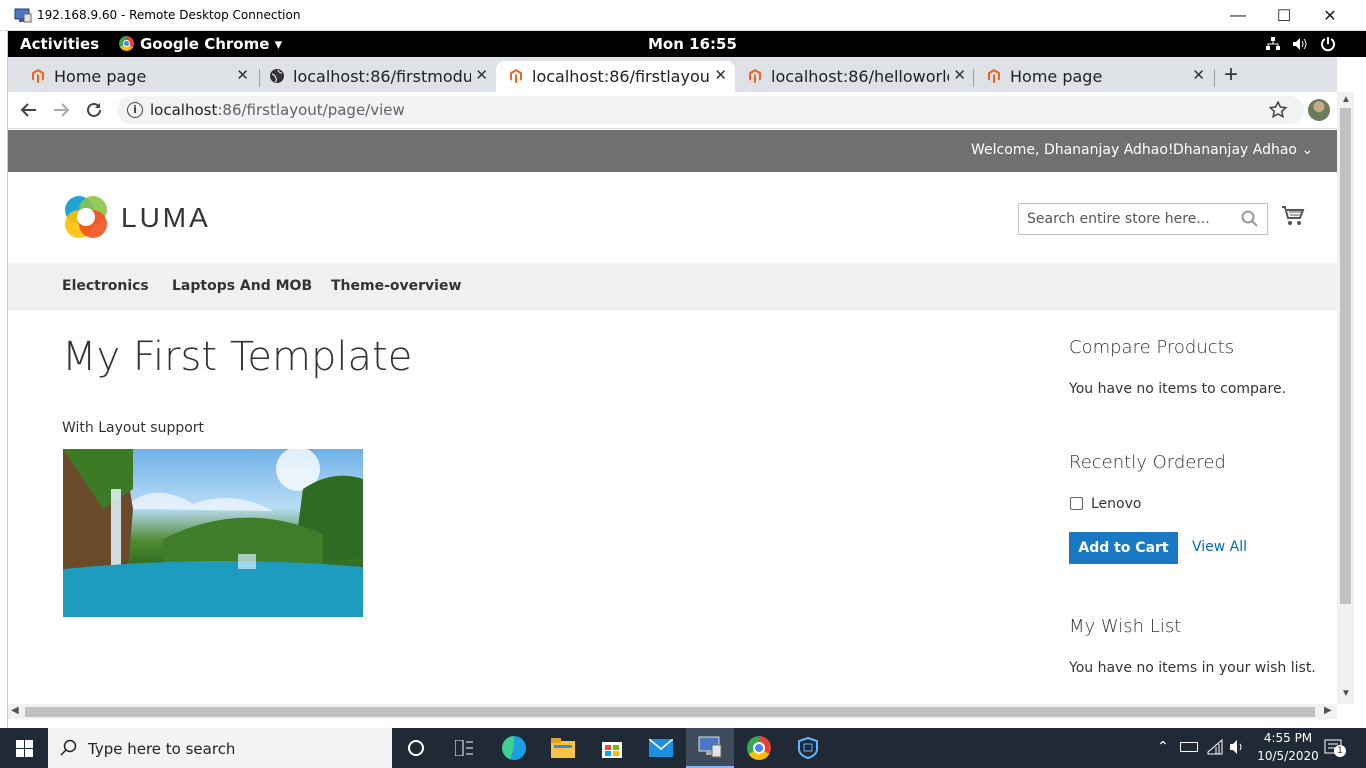  I want to click on tab-firstmodule: localhost:86/firstmodule ✕, so click(376, 76).